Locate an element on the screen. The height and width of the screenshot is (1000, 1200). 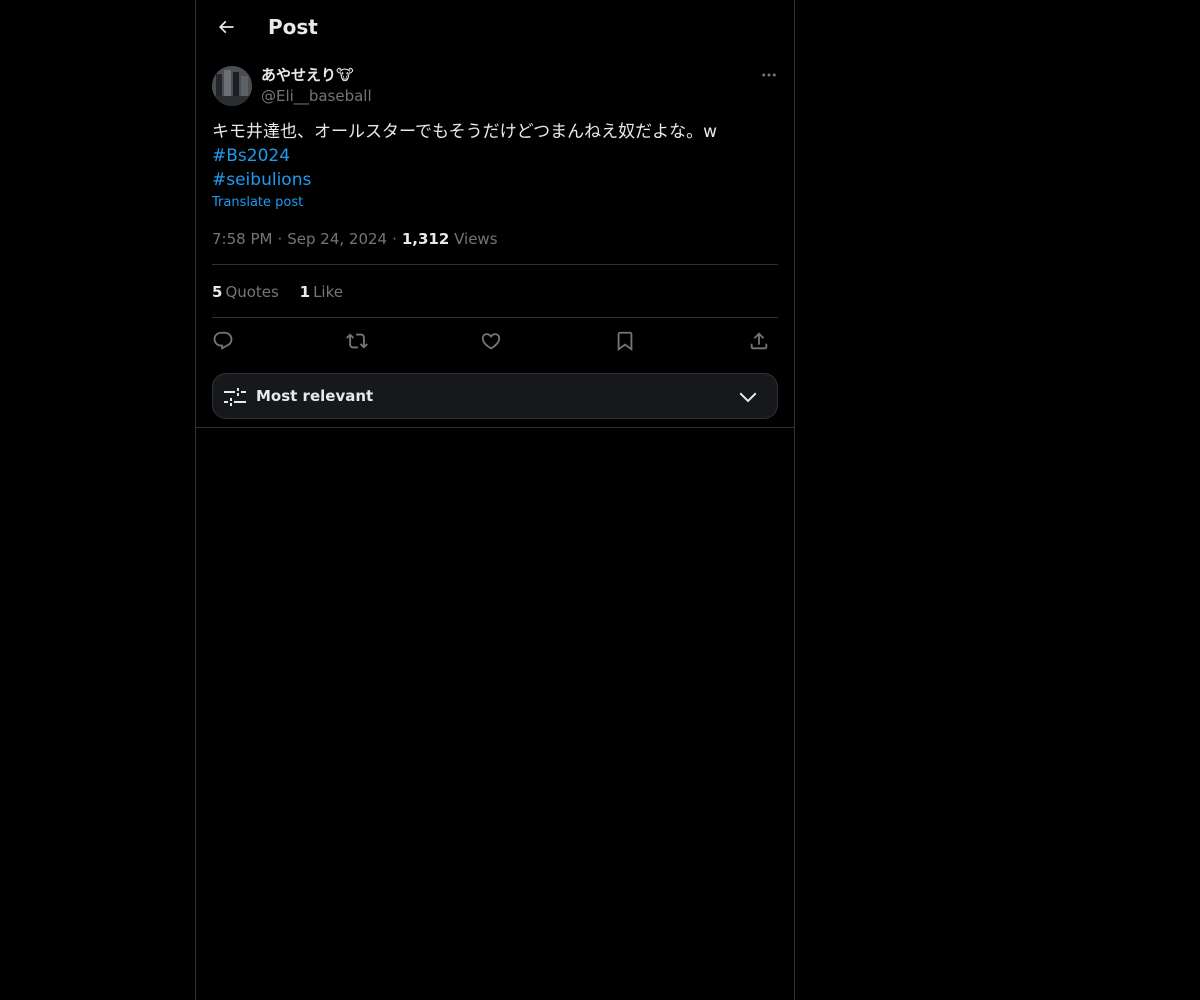
more-horizontal-icon is located at coordinates (769, 75).